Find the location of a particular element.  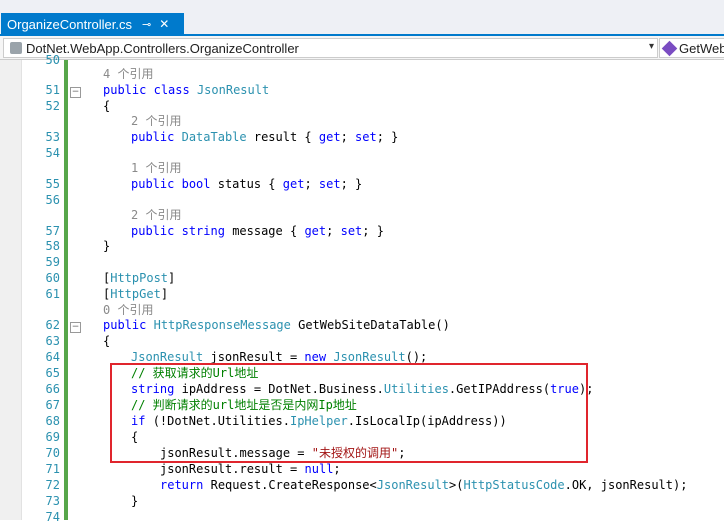

line-number: 68 is located at coordinates (52, 421).